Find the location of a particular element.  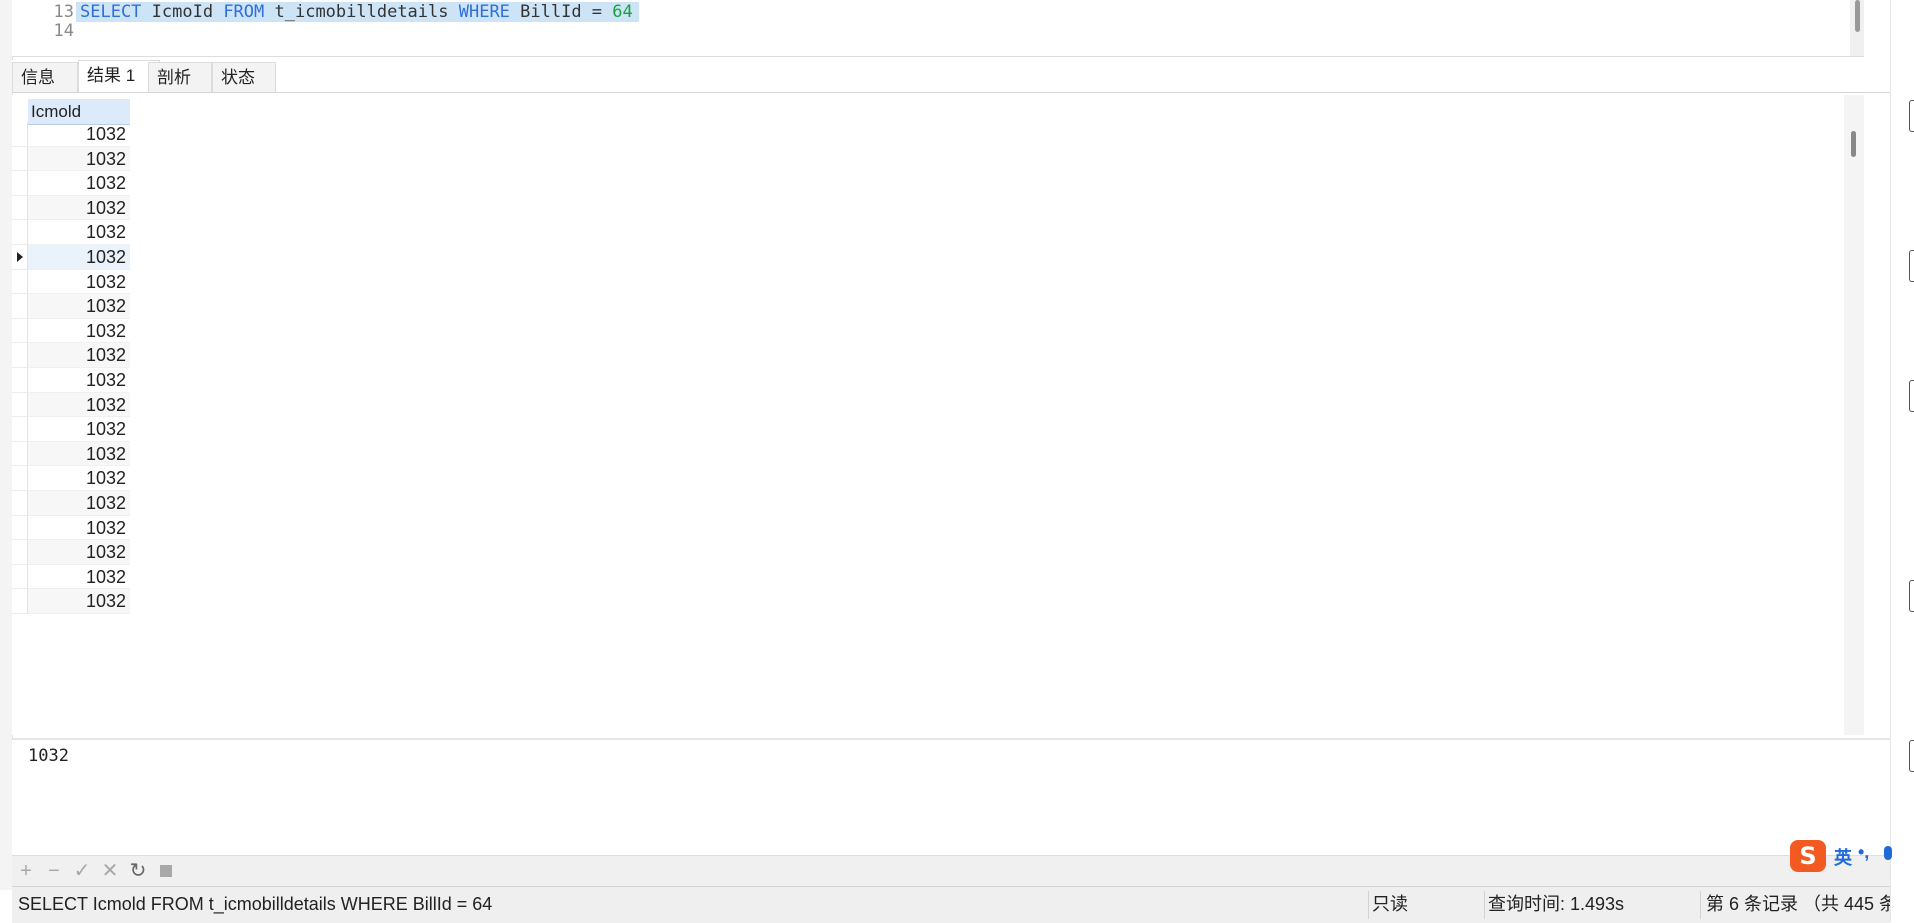

current-row-arrow-icon is located at coordinates (20, 257).